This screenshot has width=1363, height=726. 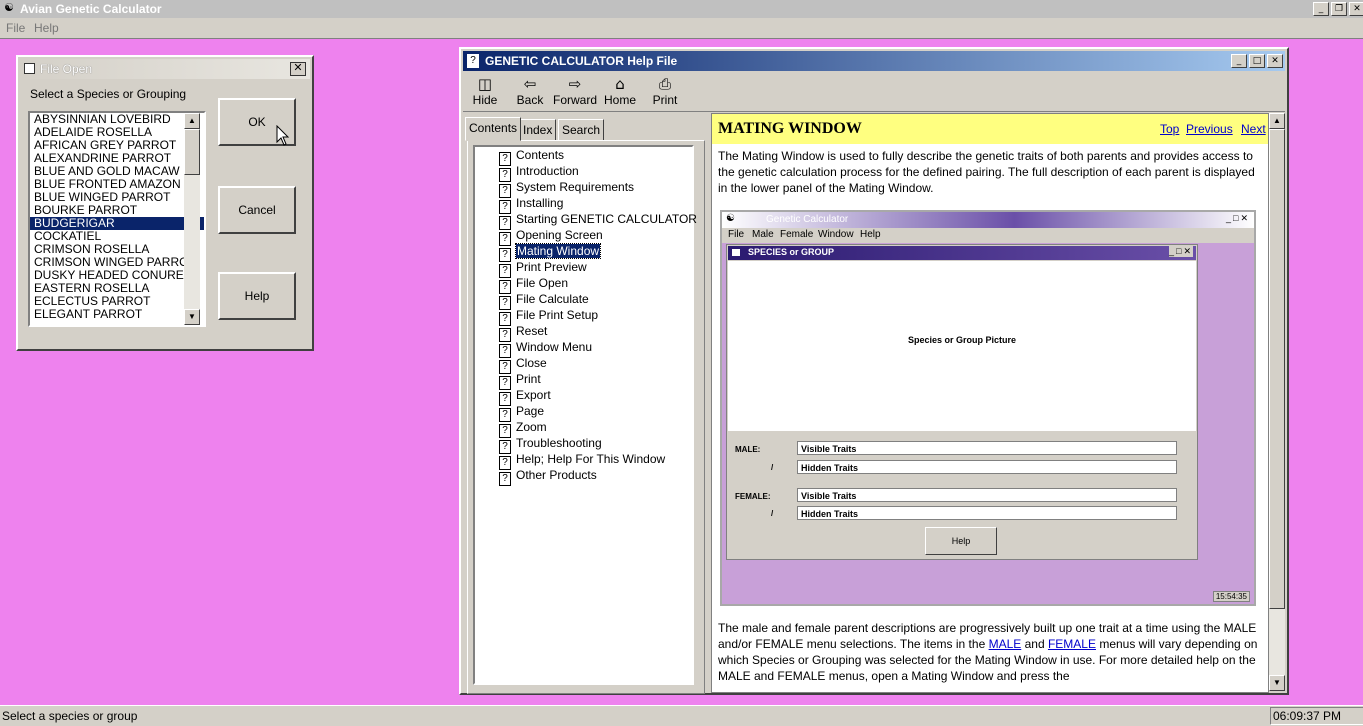 What do you see at coordinates (1275, 61) in the screenshot?
I see `help-close-button: ✕` at bounding box center [1275, 61].